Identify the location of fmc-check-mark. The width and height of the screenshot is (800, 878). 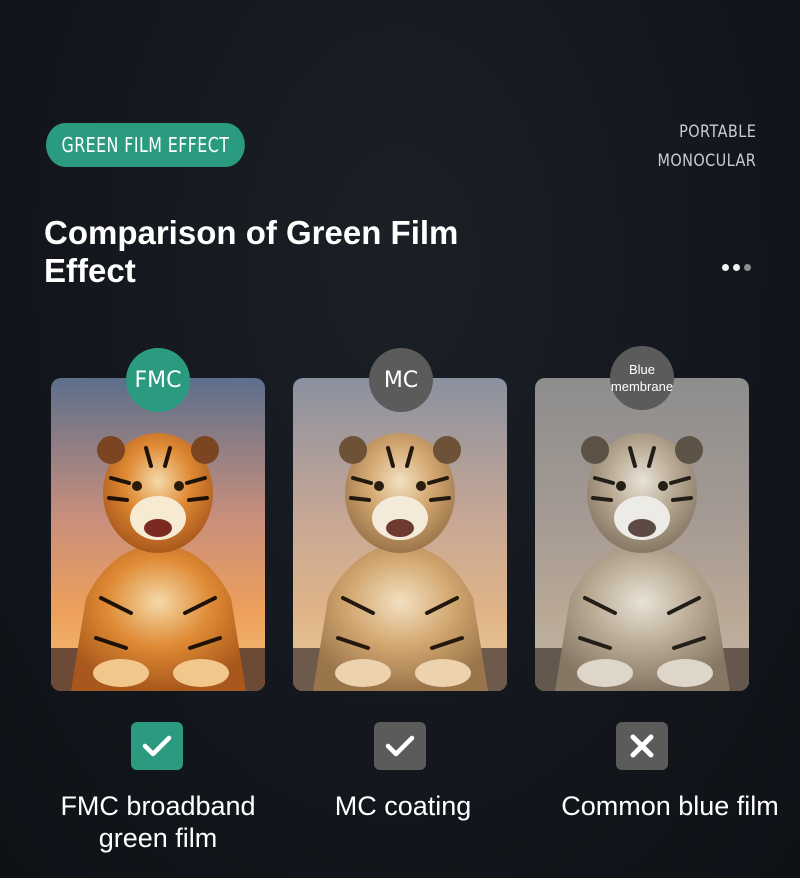
(157, 746).